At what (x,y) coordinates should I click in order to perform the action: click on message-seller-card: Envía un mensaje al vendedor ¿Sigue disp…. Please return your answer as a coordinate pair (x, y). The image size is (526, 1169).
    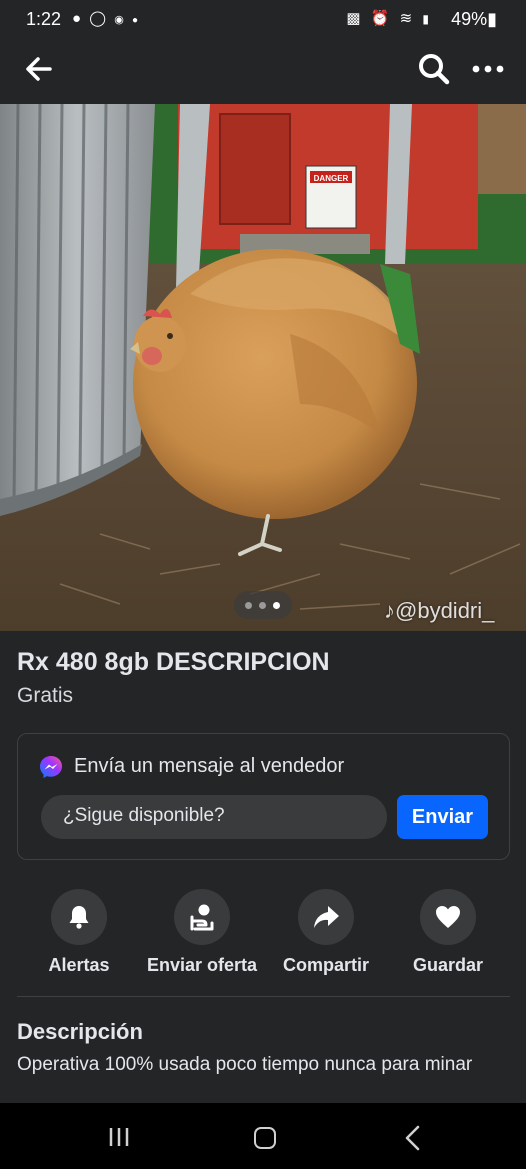
    Looking at the image, I should click on (263, 796).